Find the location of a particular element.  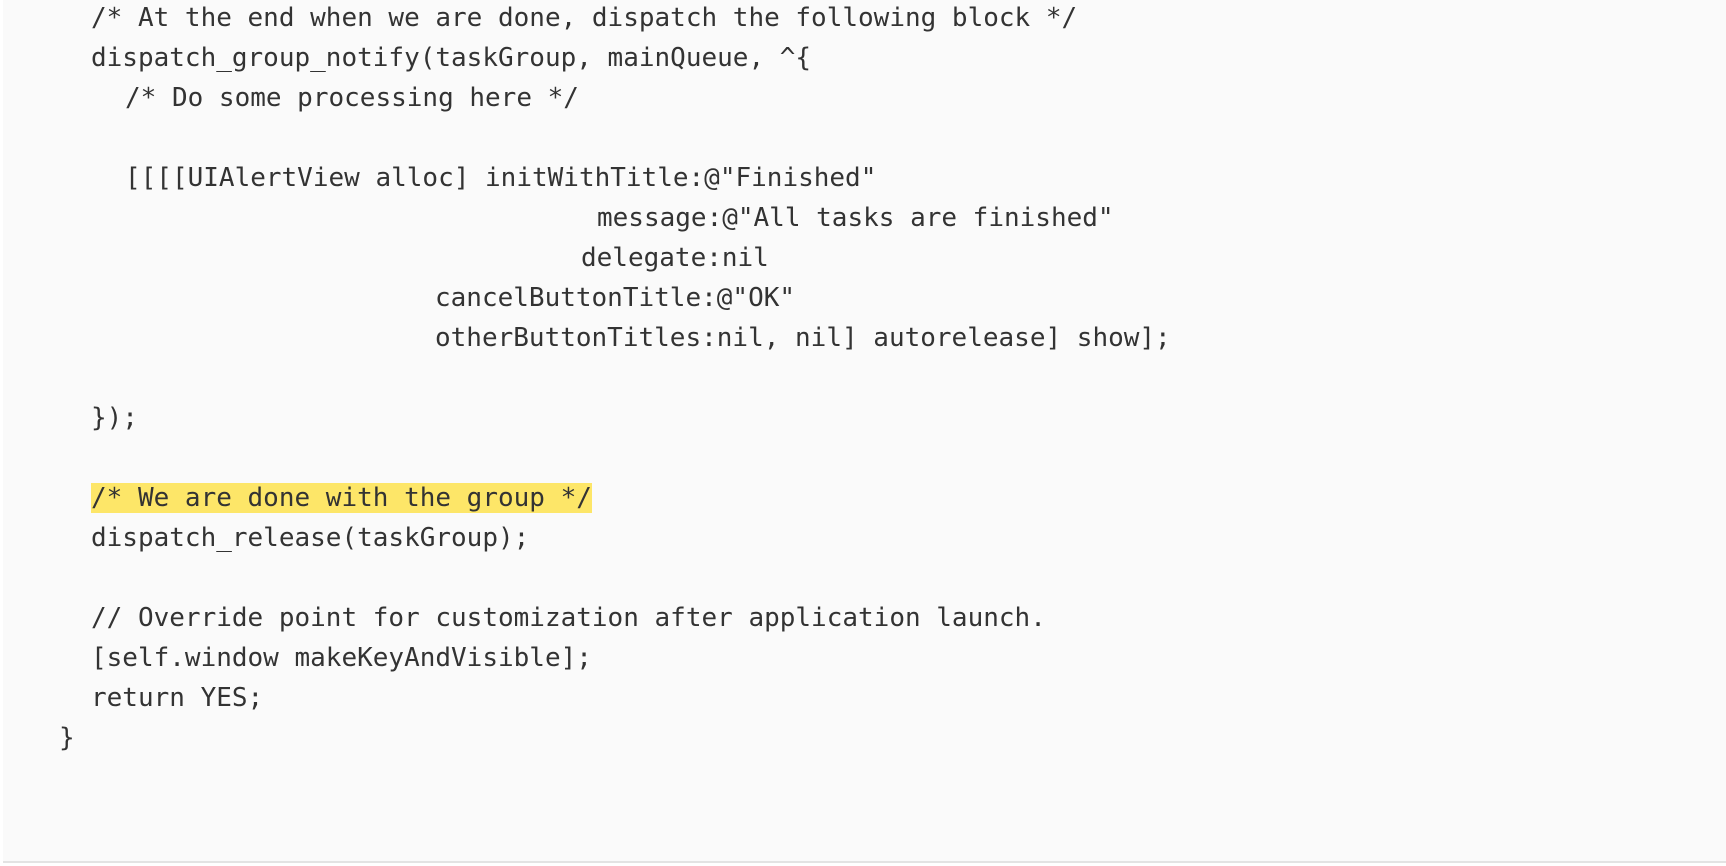

code-line-14: dispatch_release(taskGroup); is located at coordinates (310, 542).